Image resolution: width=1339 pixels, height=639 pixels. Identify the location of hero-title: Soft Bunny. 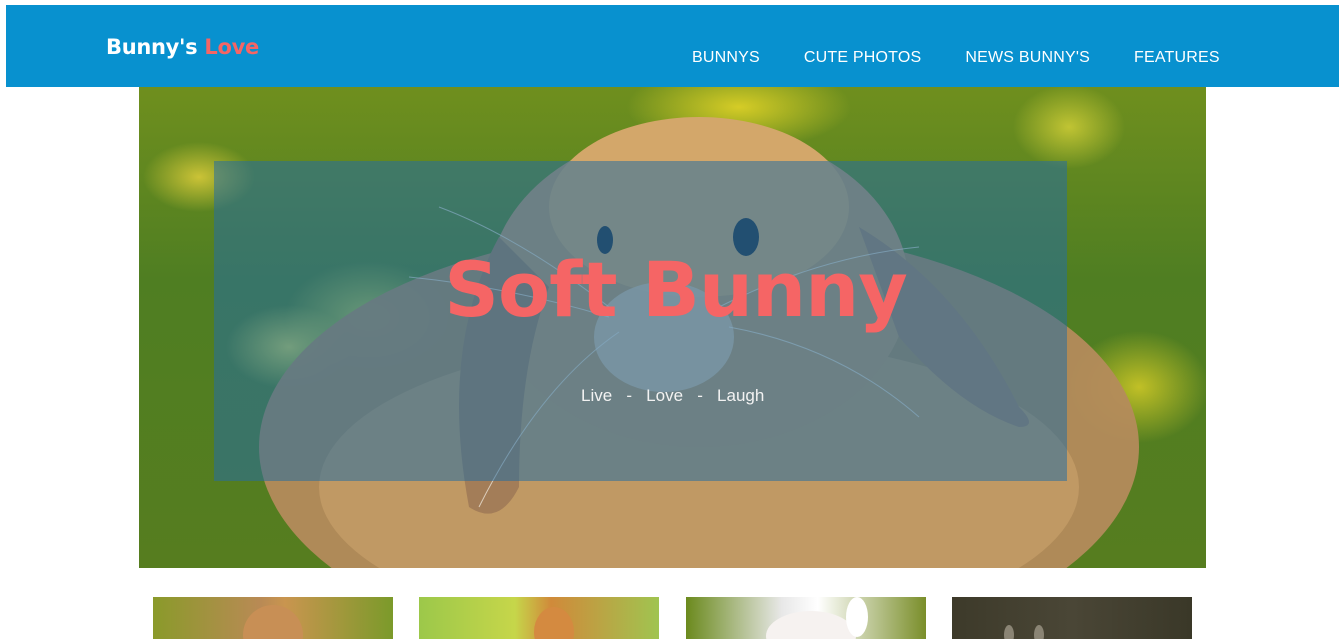
(676, 289).